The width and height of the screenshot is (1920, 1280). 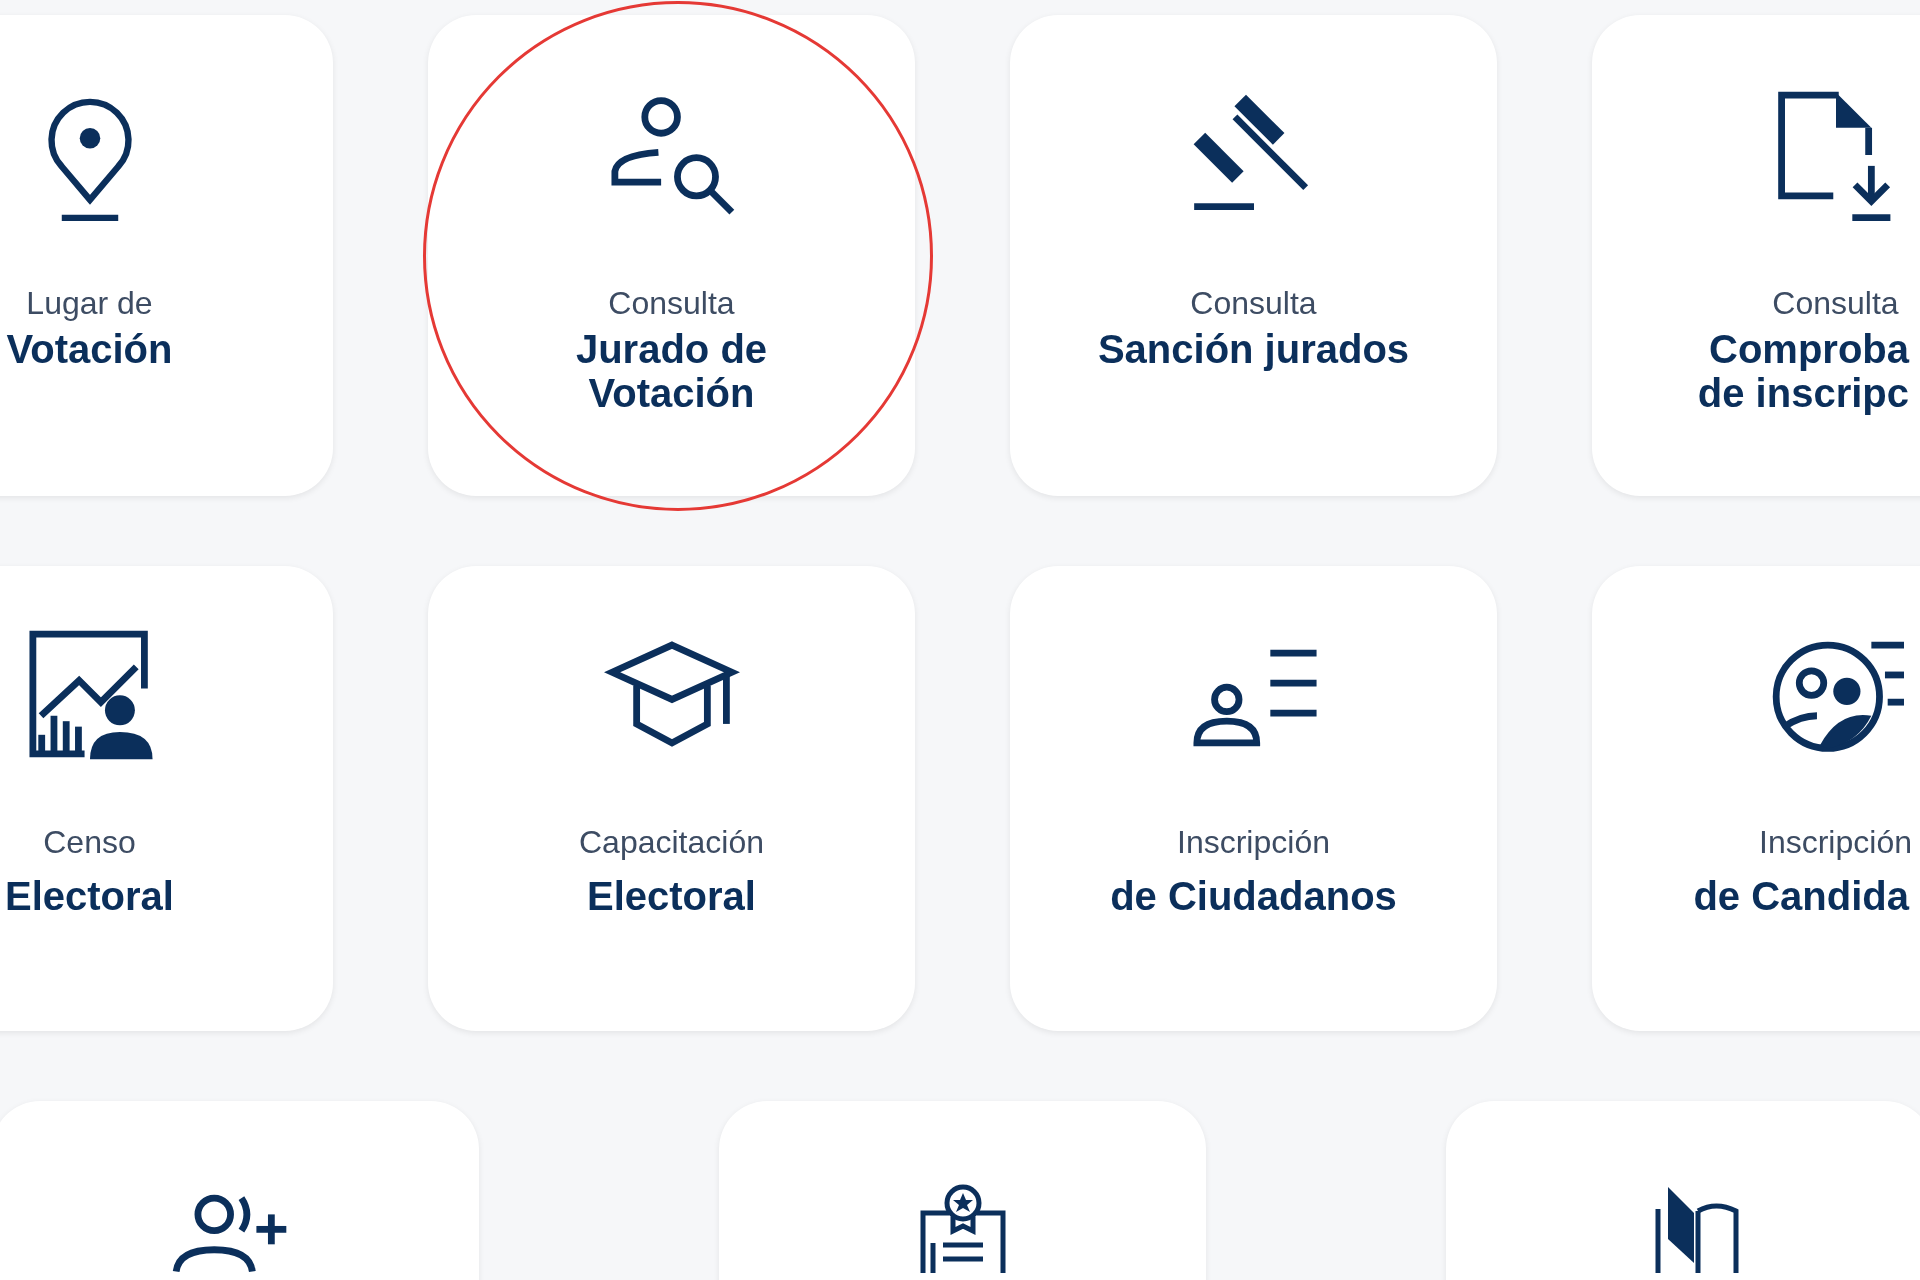 What do you see at coordinates (1803, 371) in the screenshot?
I see `card-title: Comproba de inscripc` at bounding box center [1803, 371].